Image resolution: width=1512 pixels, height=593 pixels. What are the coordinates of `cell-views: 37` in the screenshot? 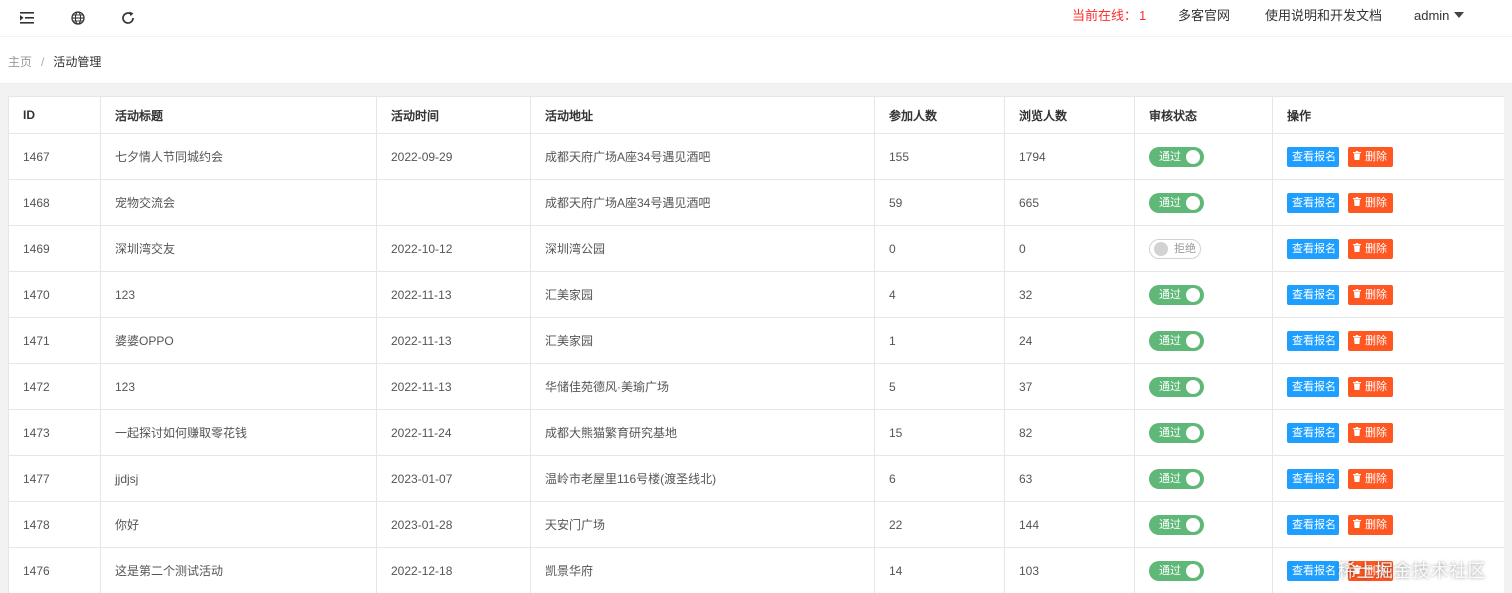 It's located at (1069, 386).